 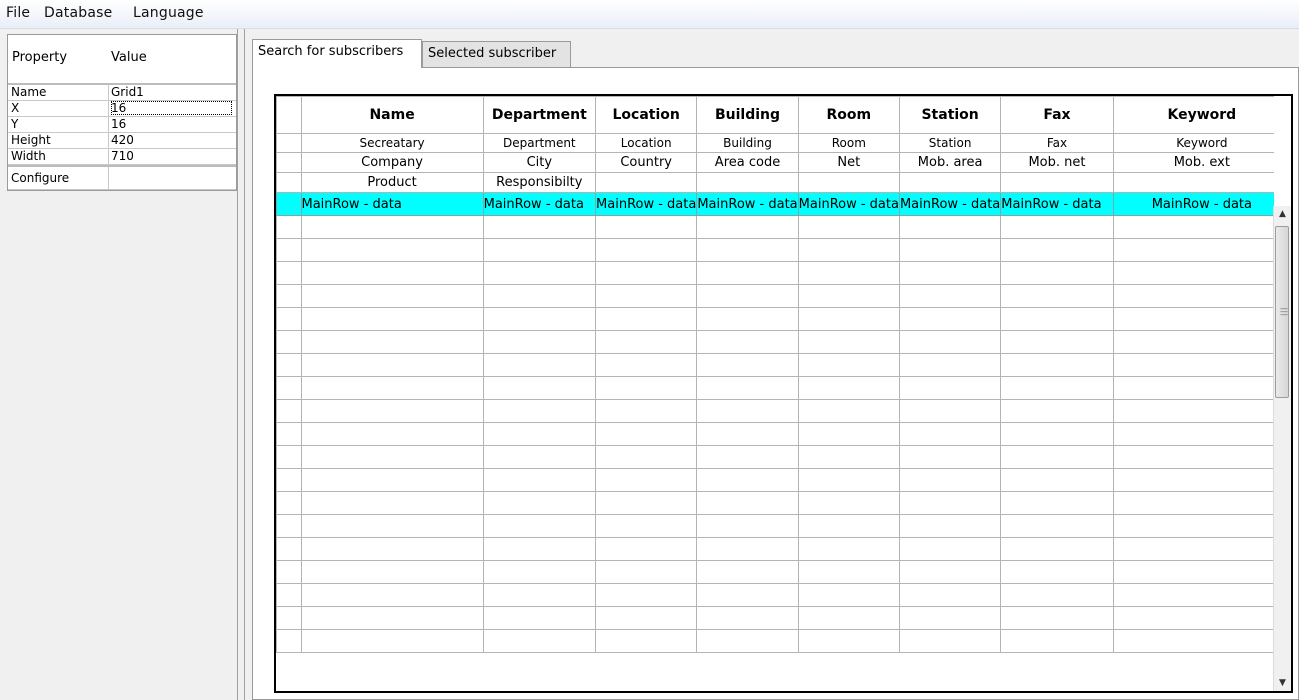 What do you see at coordinates (1057, 115) in the screenshot?
I see `column-header-fax: Fax` at bounding box center [1057, 115].